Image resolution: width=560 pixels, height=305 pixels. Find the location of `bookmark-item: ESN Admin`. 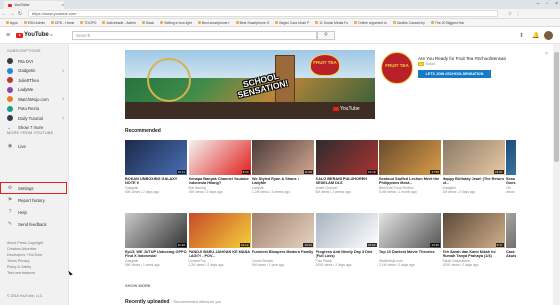

bookmark-item: ESN Admin is located at coordinates (34, 23).